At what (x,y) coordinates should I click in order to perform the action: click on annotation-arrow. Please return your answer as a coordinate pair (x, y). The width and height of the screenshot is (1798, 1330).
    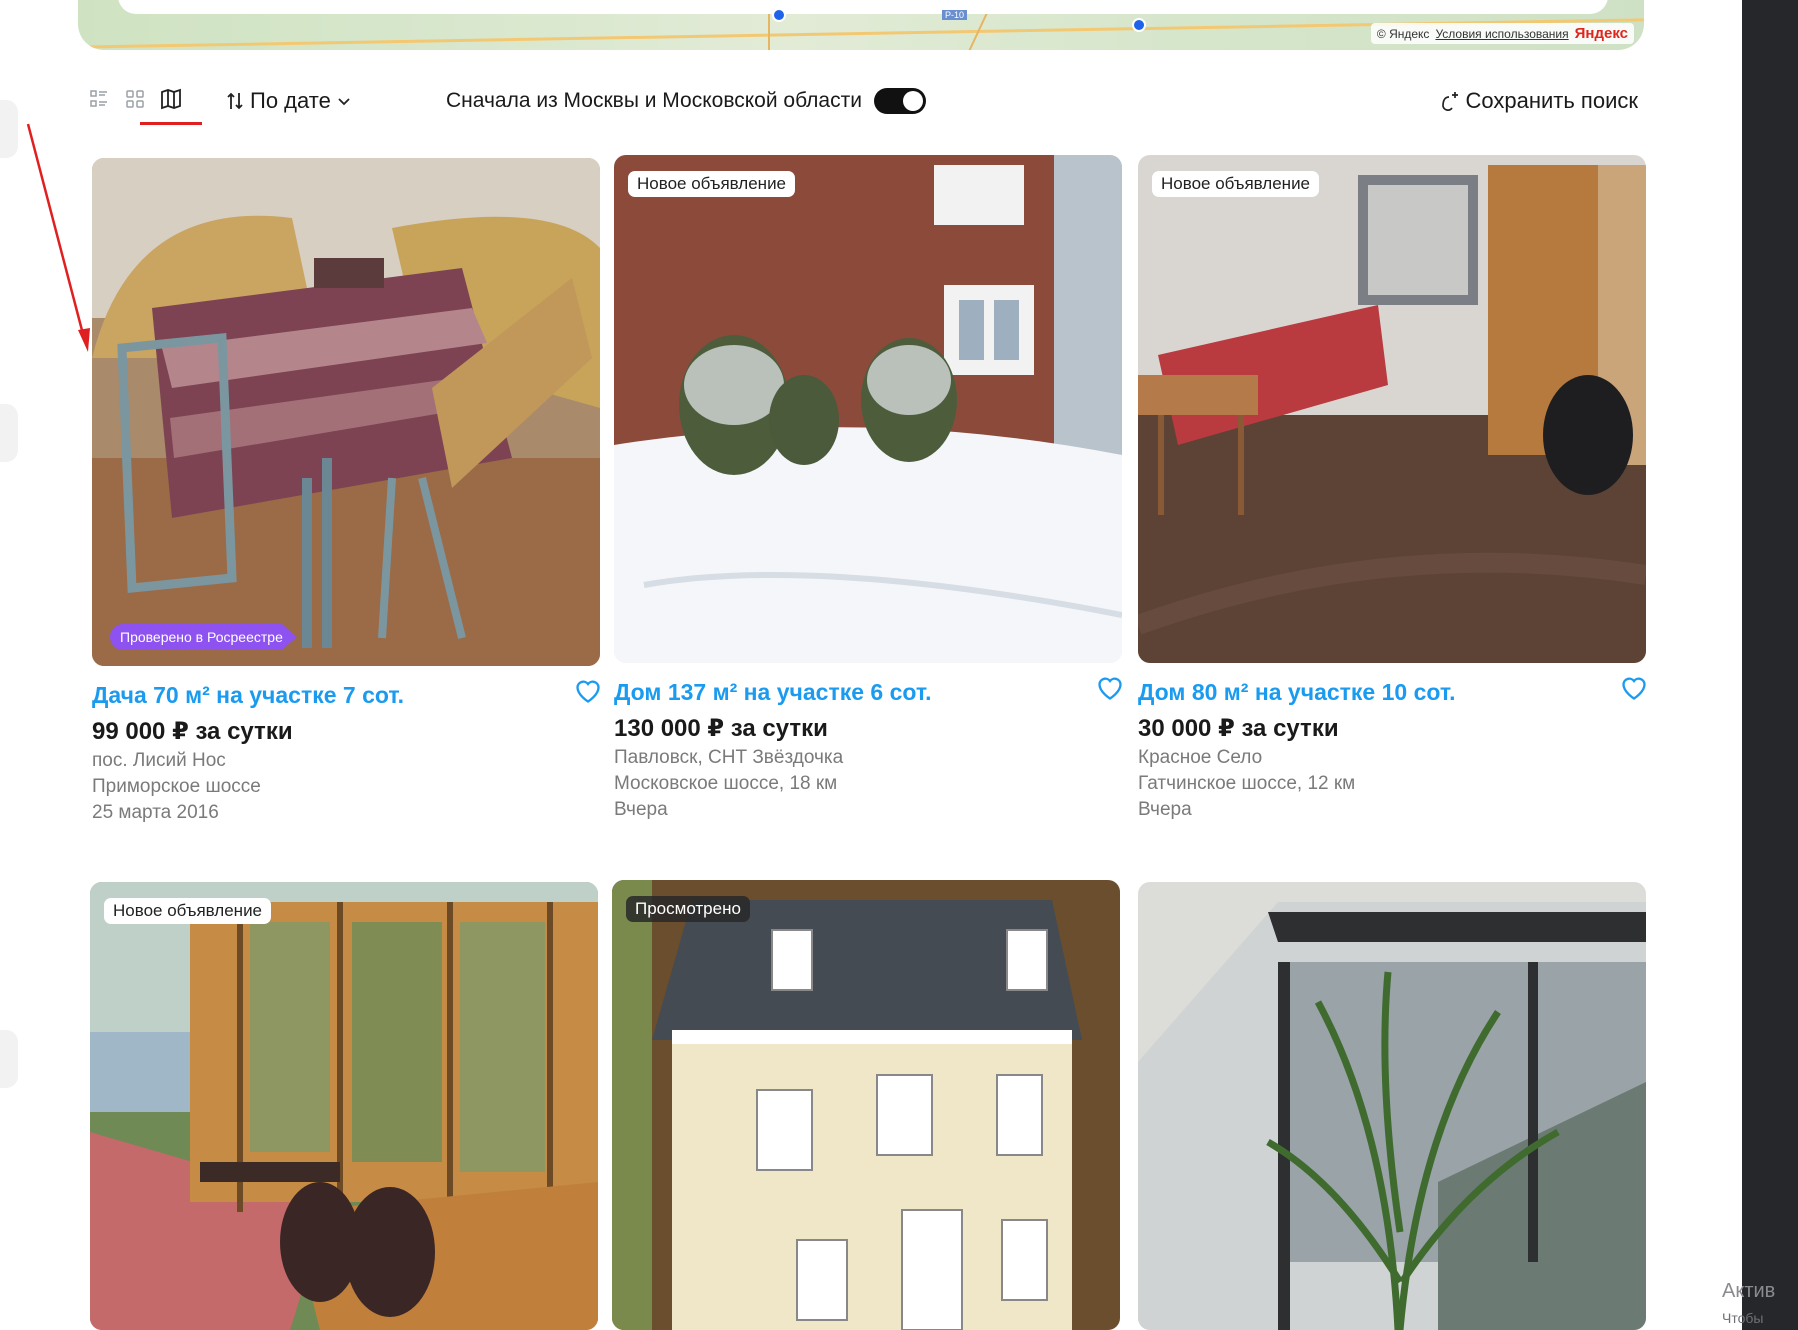
    Looking at the image, I should click on (58, 237).